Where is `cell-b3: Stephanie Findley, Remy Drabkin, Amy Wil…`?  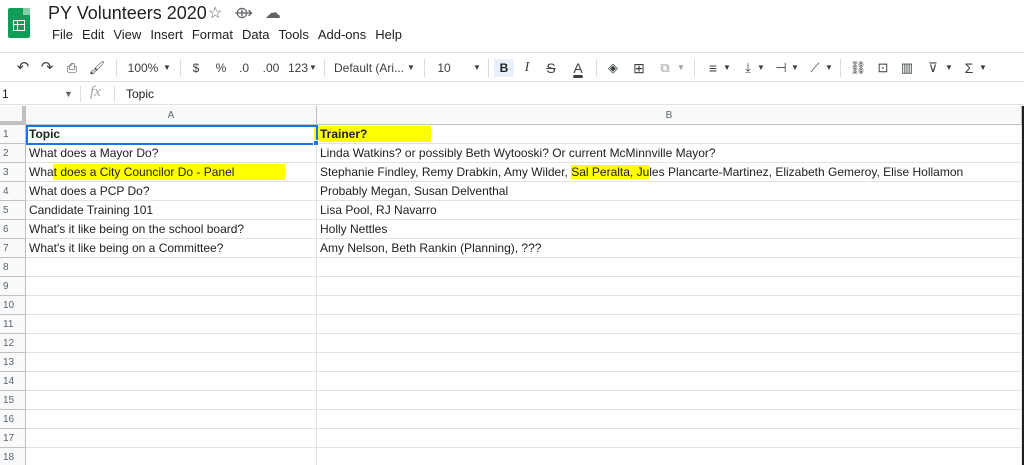 cell-b3: Stephanie Findley, Remy Drabkin, Amy Wil… is located at coordinates (669, 172).